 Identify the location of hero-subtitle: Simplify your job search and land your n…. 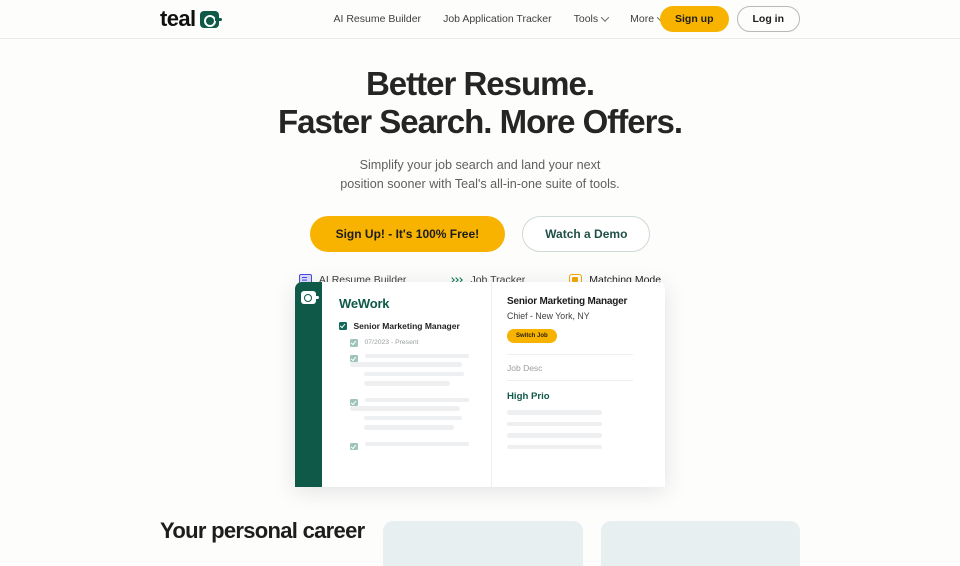
(480, 175).